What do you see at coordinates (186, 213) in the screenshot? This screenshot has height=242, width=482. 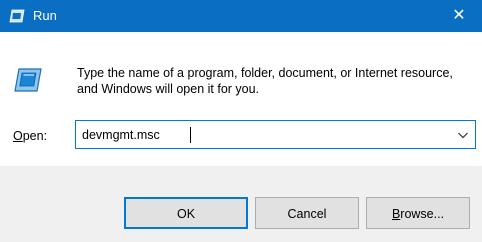 I see `ok-button: OK` at bounding box center [186, 213].